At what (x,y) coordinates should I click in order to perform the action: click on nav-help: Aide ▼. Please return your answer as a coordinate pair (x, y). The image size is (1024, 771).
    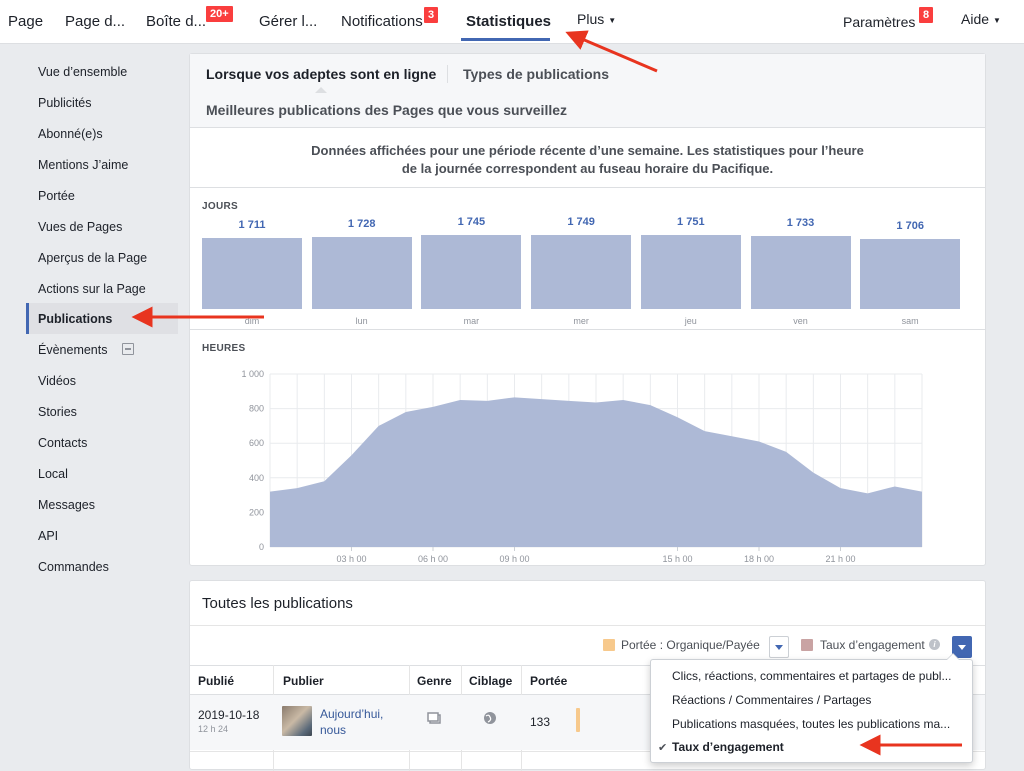
    Looking at the image, I should click on (981, 19).